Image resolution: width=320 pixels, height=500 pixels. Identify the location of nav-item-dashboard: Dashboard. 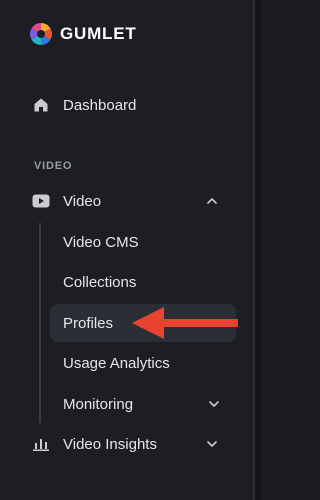
(130, 105).